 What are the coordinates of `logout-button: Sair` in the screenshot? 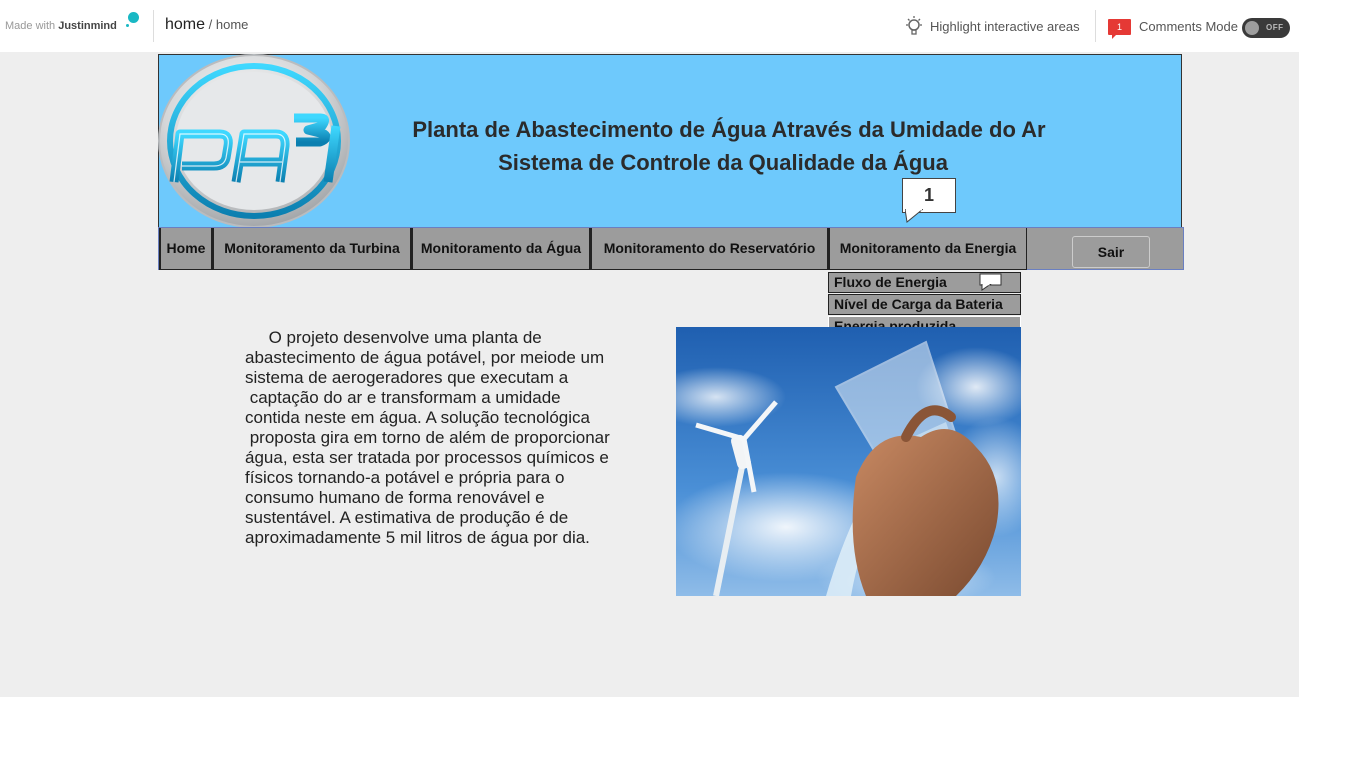 It's located at (1111, 252).